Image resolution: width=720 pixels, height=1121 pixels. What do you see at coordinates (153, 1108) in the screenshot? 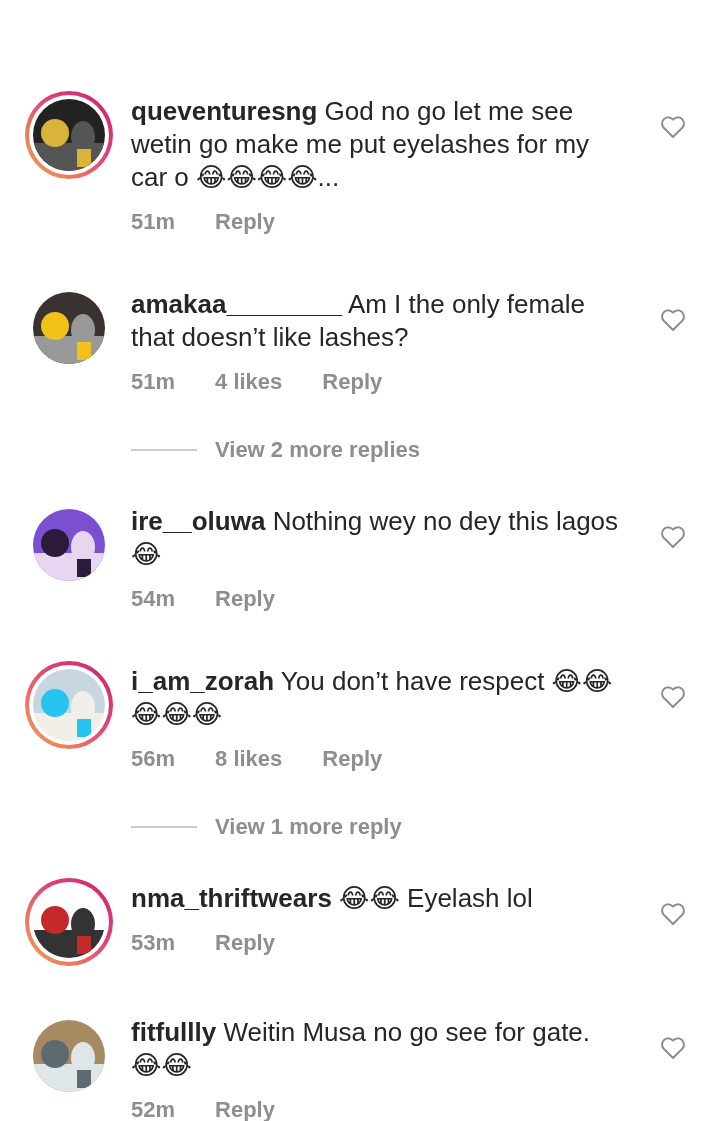
I see `comment-time: 52m` at bounding box center [153, 1108].